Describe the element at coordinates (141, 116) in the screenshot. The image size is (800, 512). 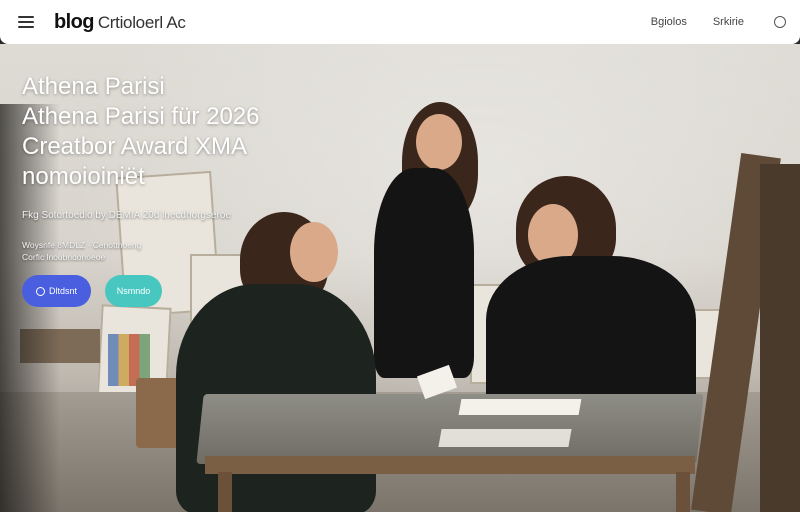
I see `hero-title-line: Athena Parisi für 2026` at that location.